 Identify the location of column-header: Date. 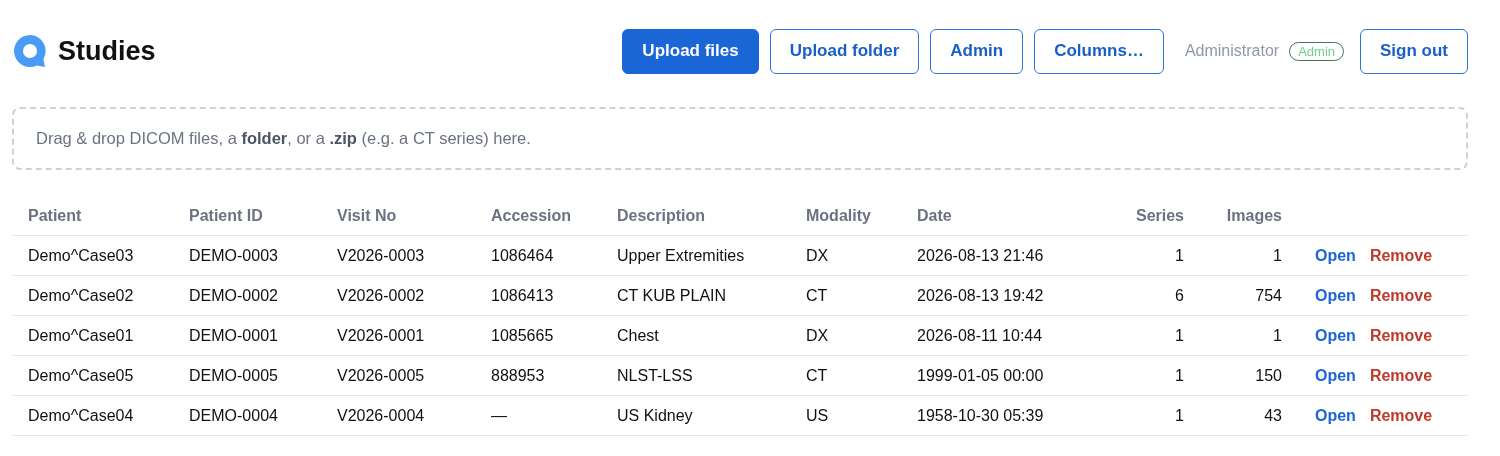
(935, 216).